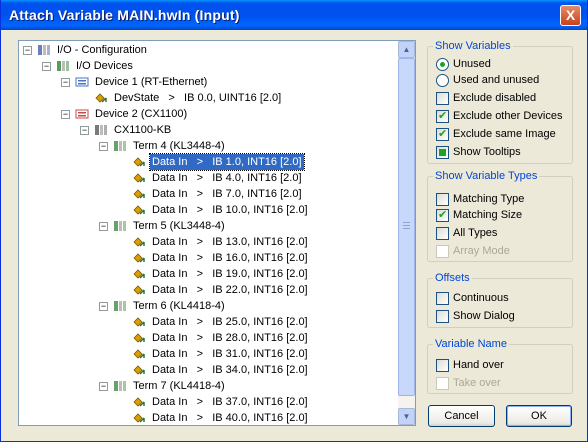 The image size is (588, 442). Describe the element at coordinates (508, 116) in the screenshot. I see `option-label: Exclude other Devices` at that location.